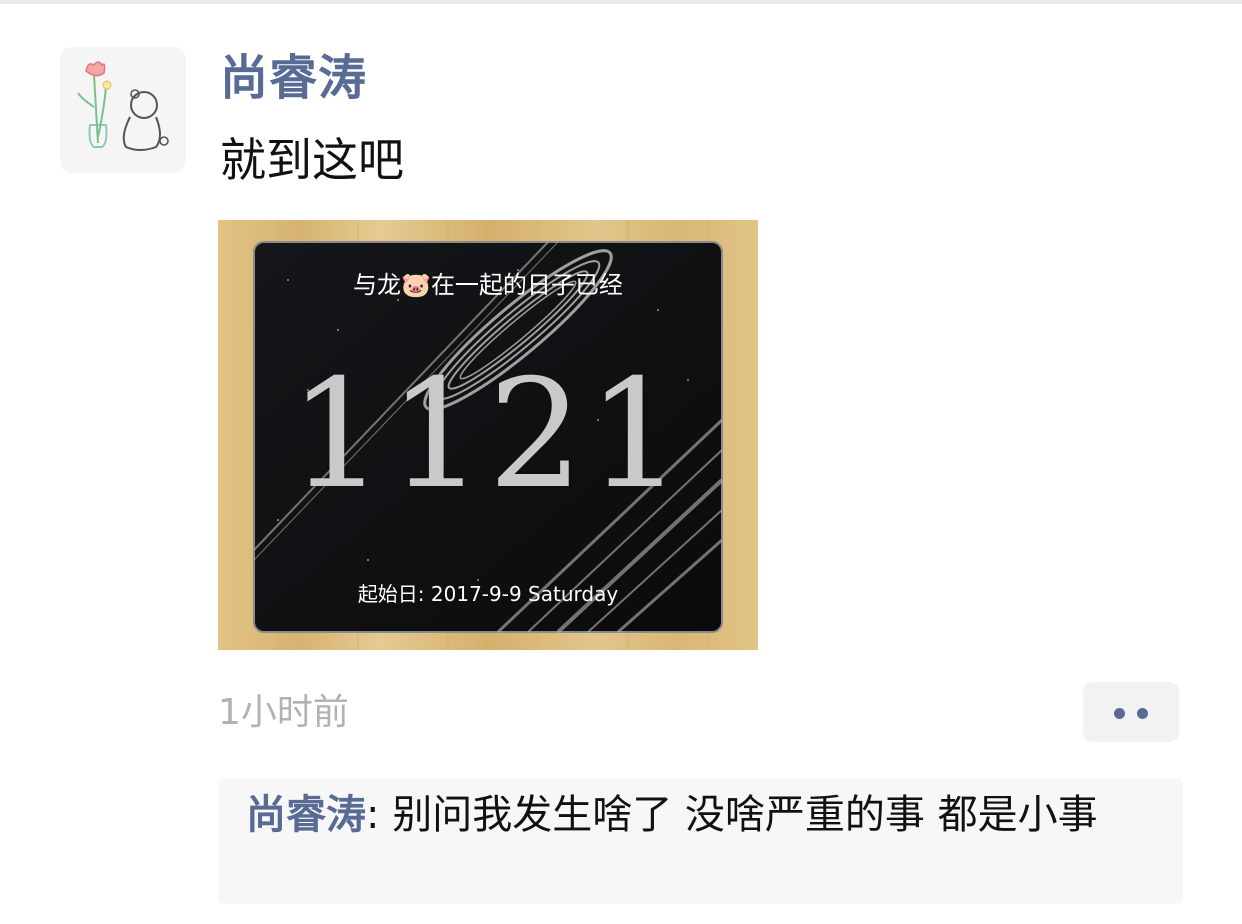 The image size is (1242, 924). What do you see at coordinates (1131, 712) in the screenshot?
I see `more-actions-button` at bounding box center [1131, 712].